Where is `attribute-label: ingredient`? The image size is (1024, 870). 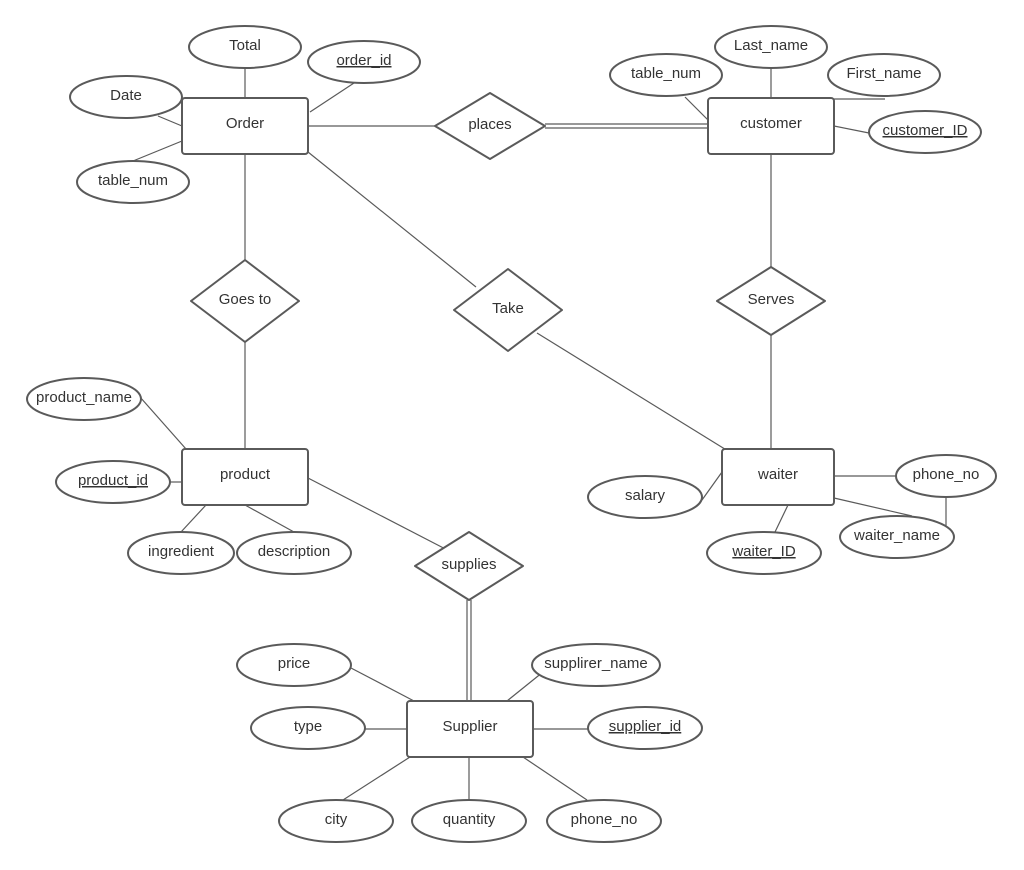
attribute-label: ingredient is located at coordinates (181, 551).